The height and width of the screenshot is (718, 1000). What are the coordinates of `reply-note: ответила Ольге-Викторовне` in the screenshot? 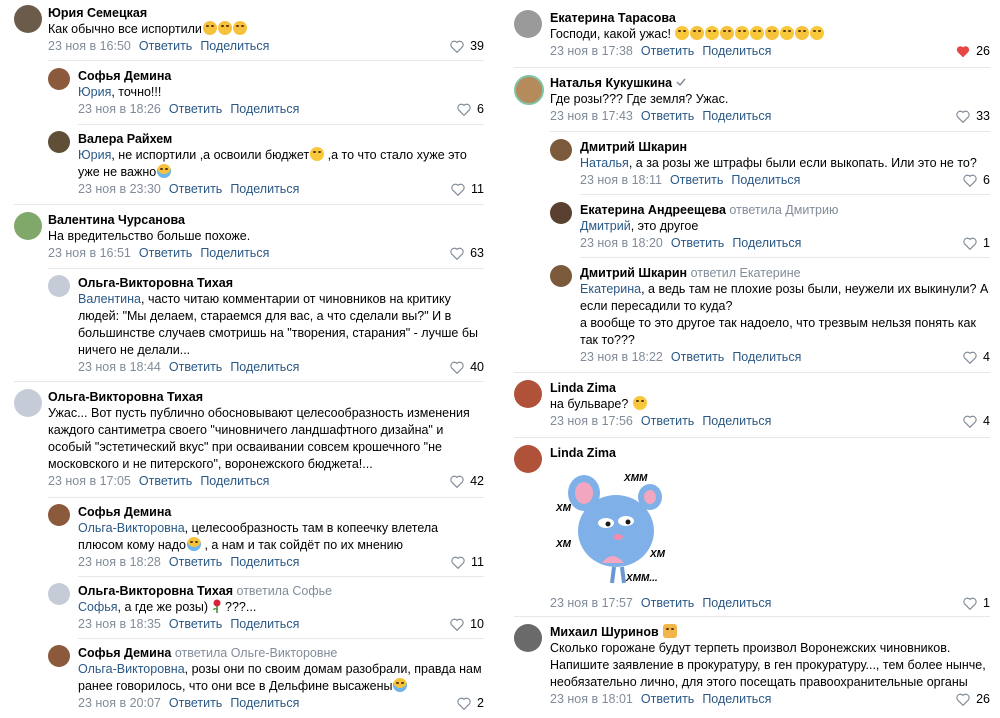 It's located at (256, 653).